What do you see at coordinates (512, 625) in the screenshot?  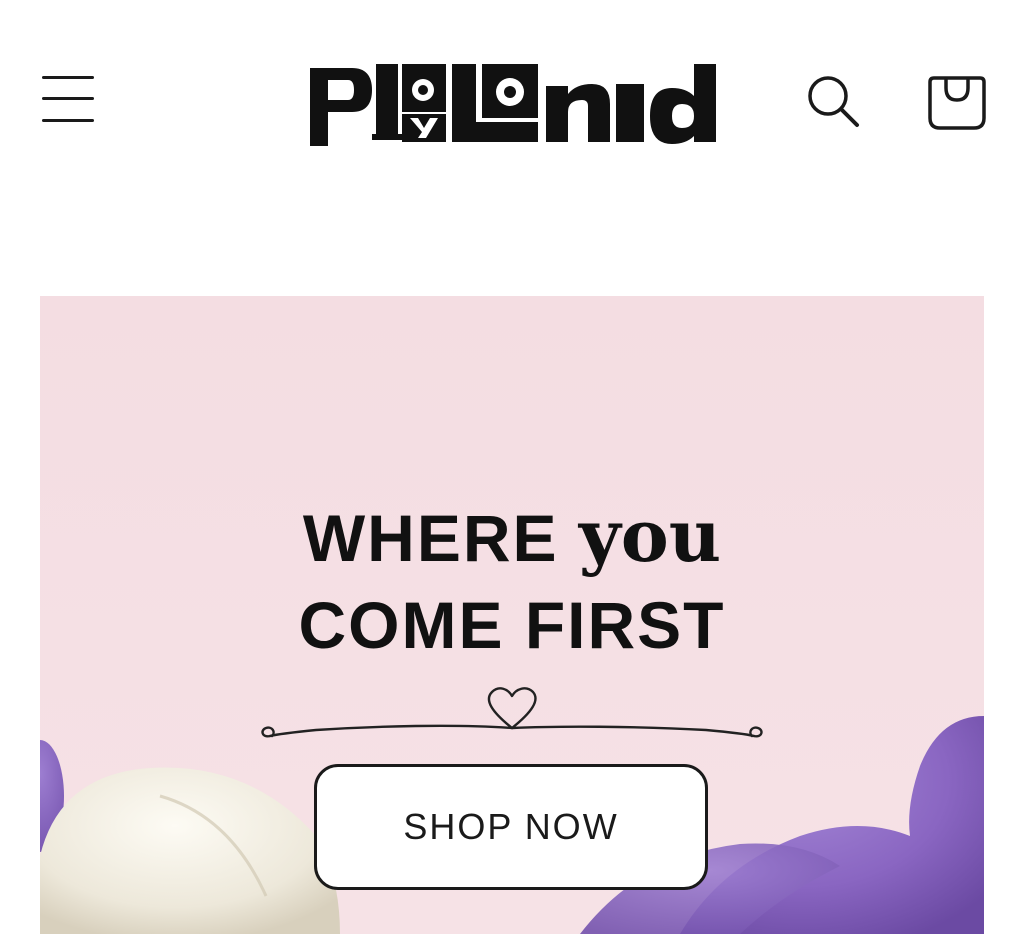 I see `headline-line-2: COME FIRST` at bounding box center [512, 625].